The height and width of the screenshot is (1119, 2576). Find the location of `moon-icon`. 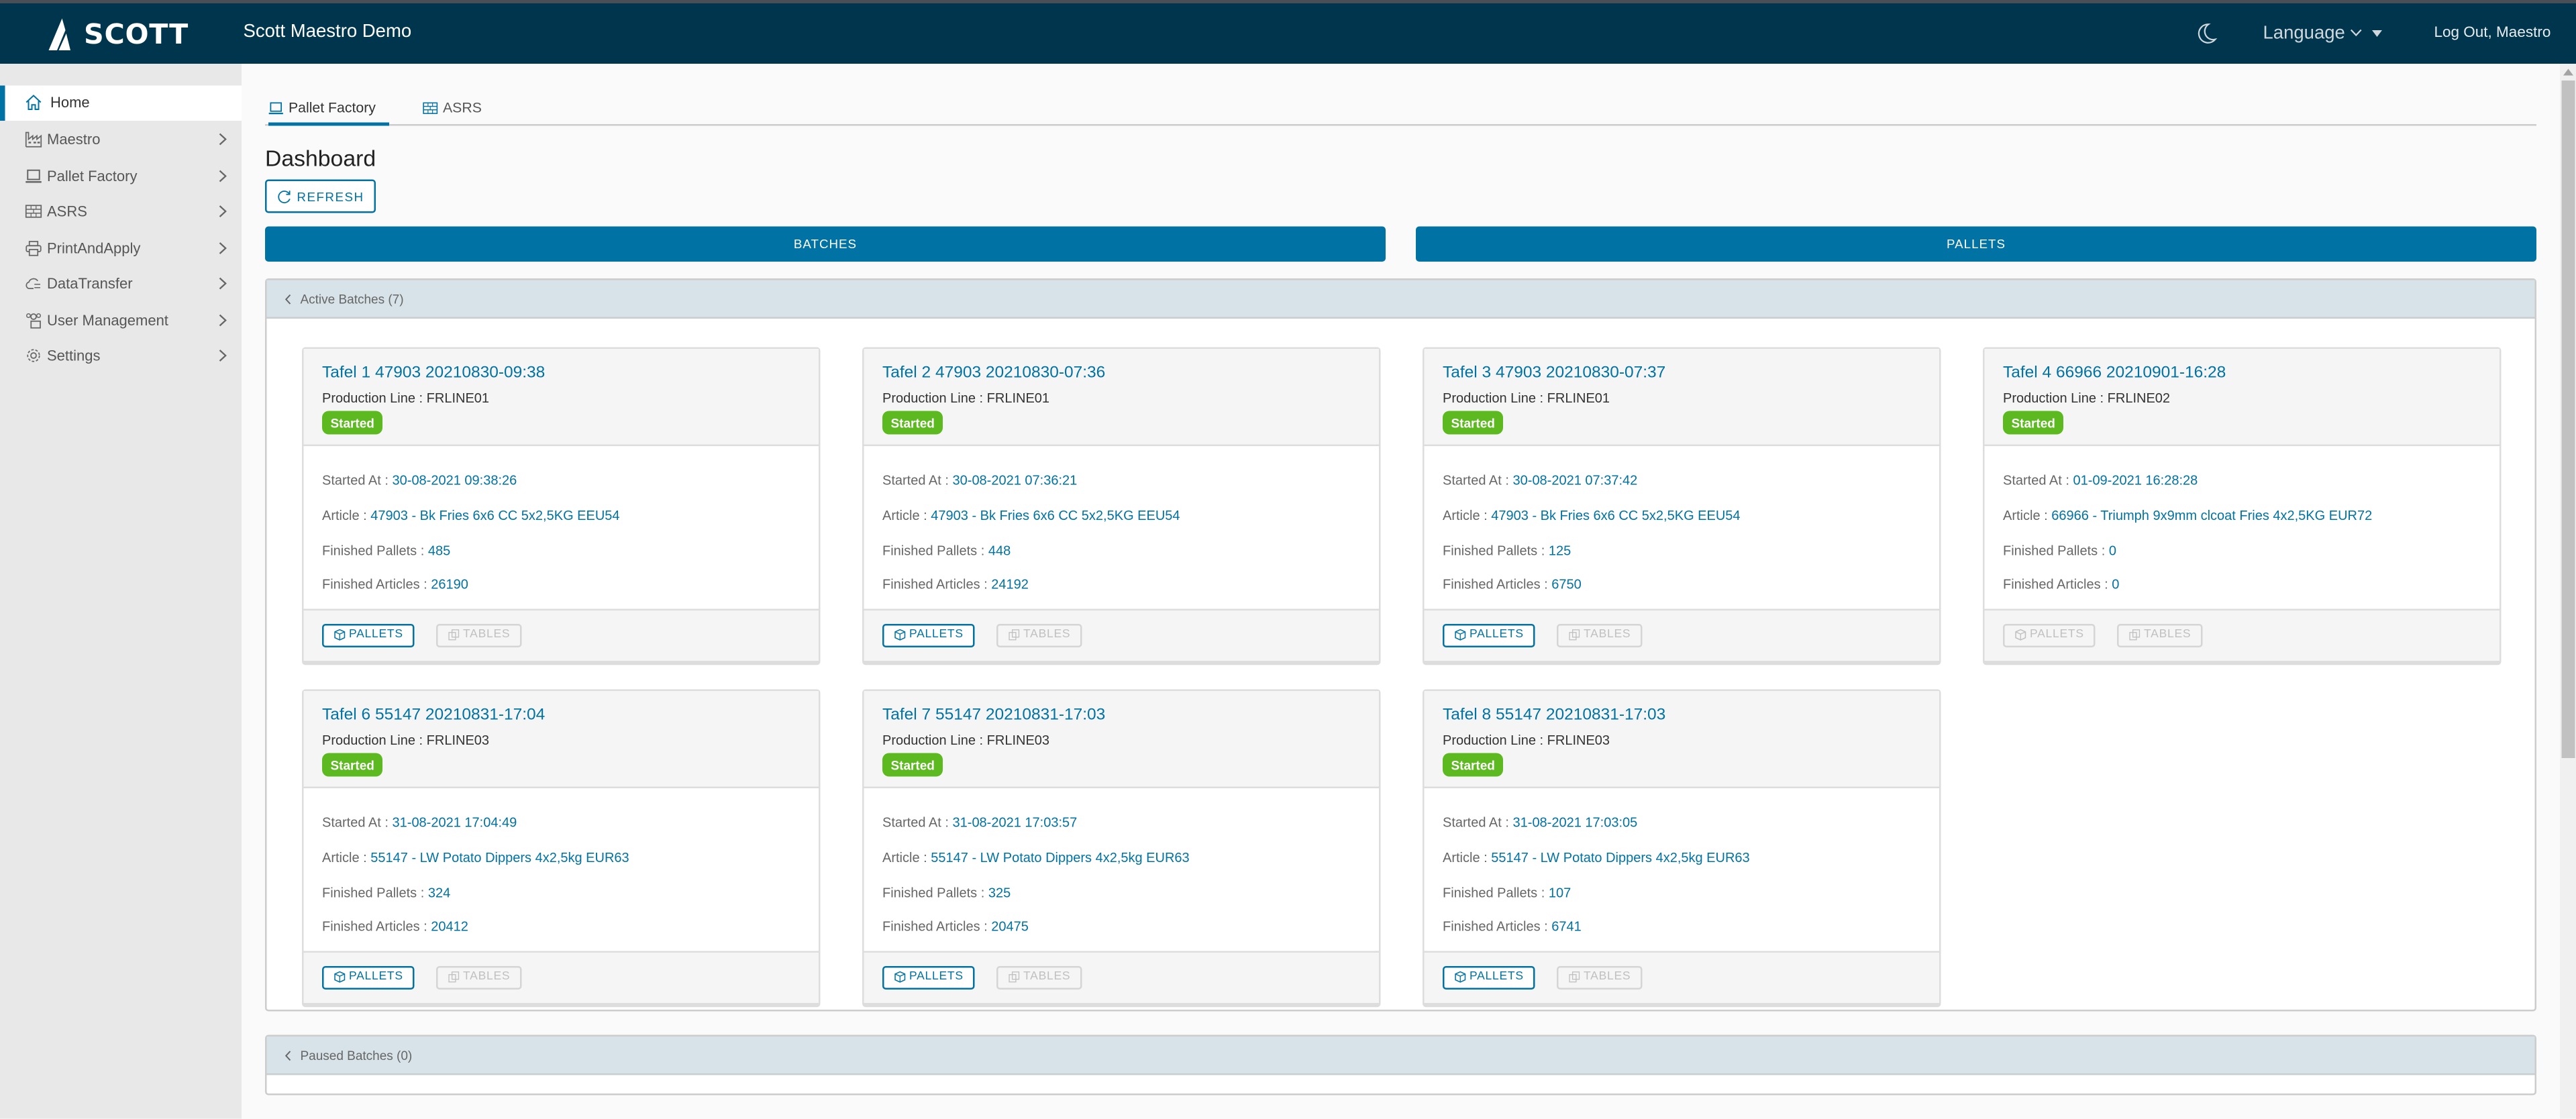

moon-icon is located at coordinates (2206, 33).